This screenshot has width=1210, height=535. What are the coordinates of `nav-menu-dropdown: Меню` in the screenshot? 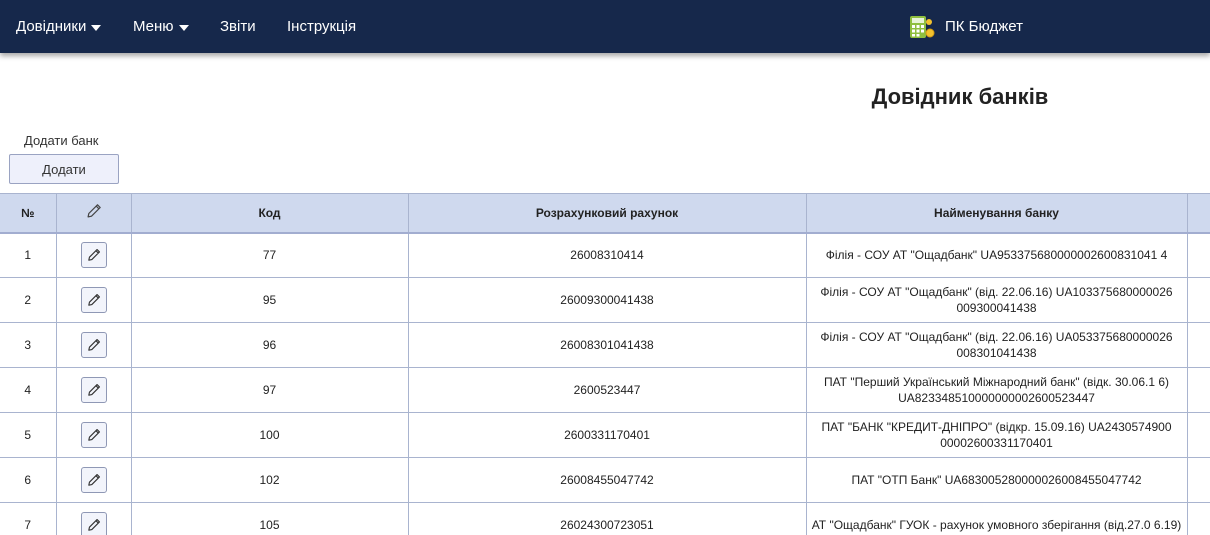 It's located at (161, 26).